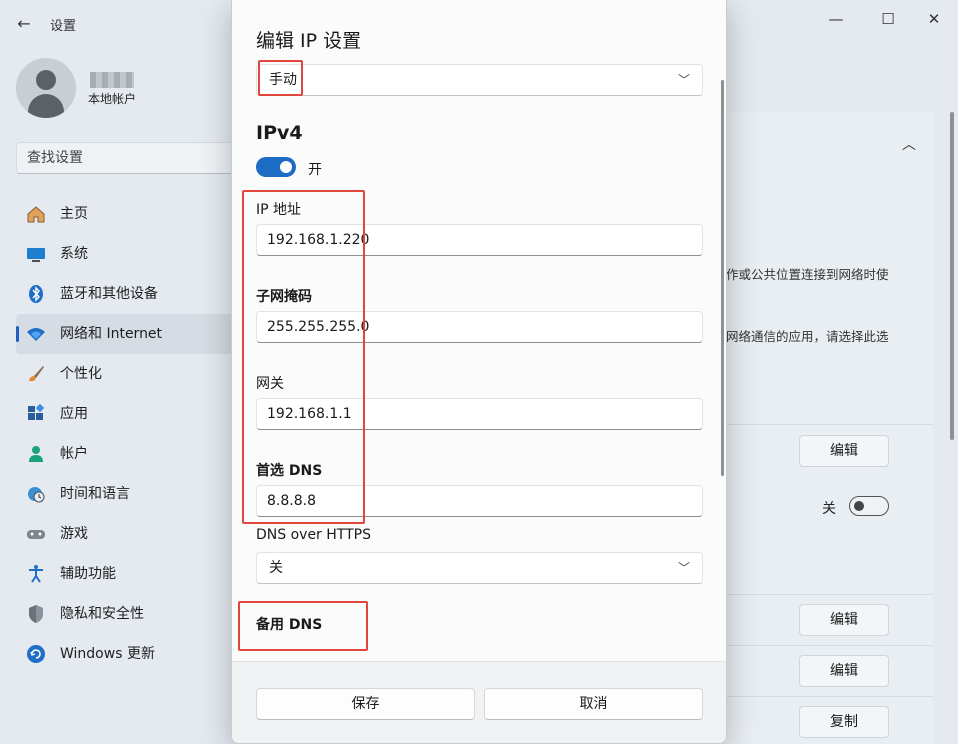 This screenshot has height=744, width=958. What do you see at coordinates (844, 451) in the screenshot?
I see `edit-button: 编辑` at bounding box center [844, 451].